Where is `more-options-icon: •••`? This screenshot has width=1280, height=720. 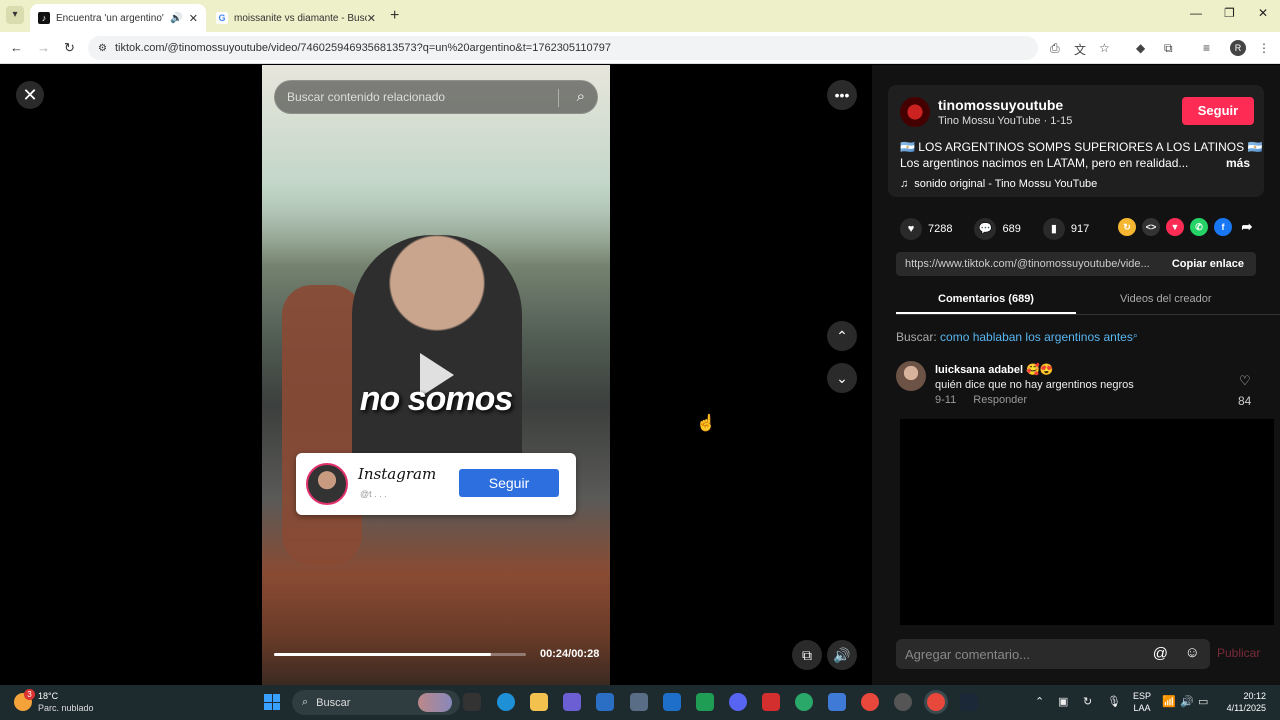
more-options-icon: ••• is located at coordinates (842, 95).